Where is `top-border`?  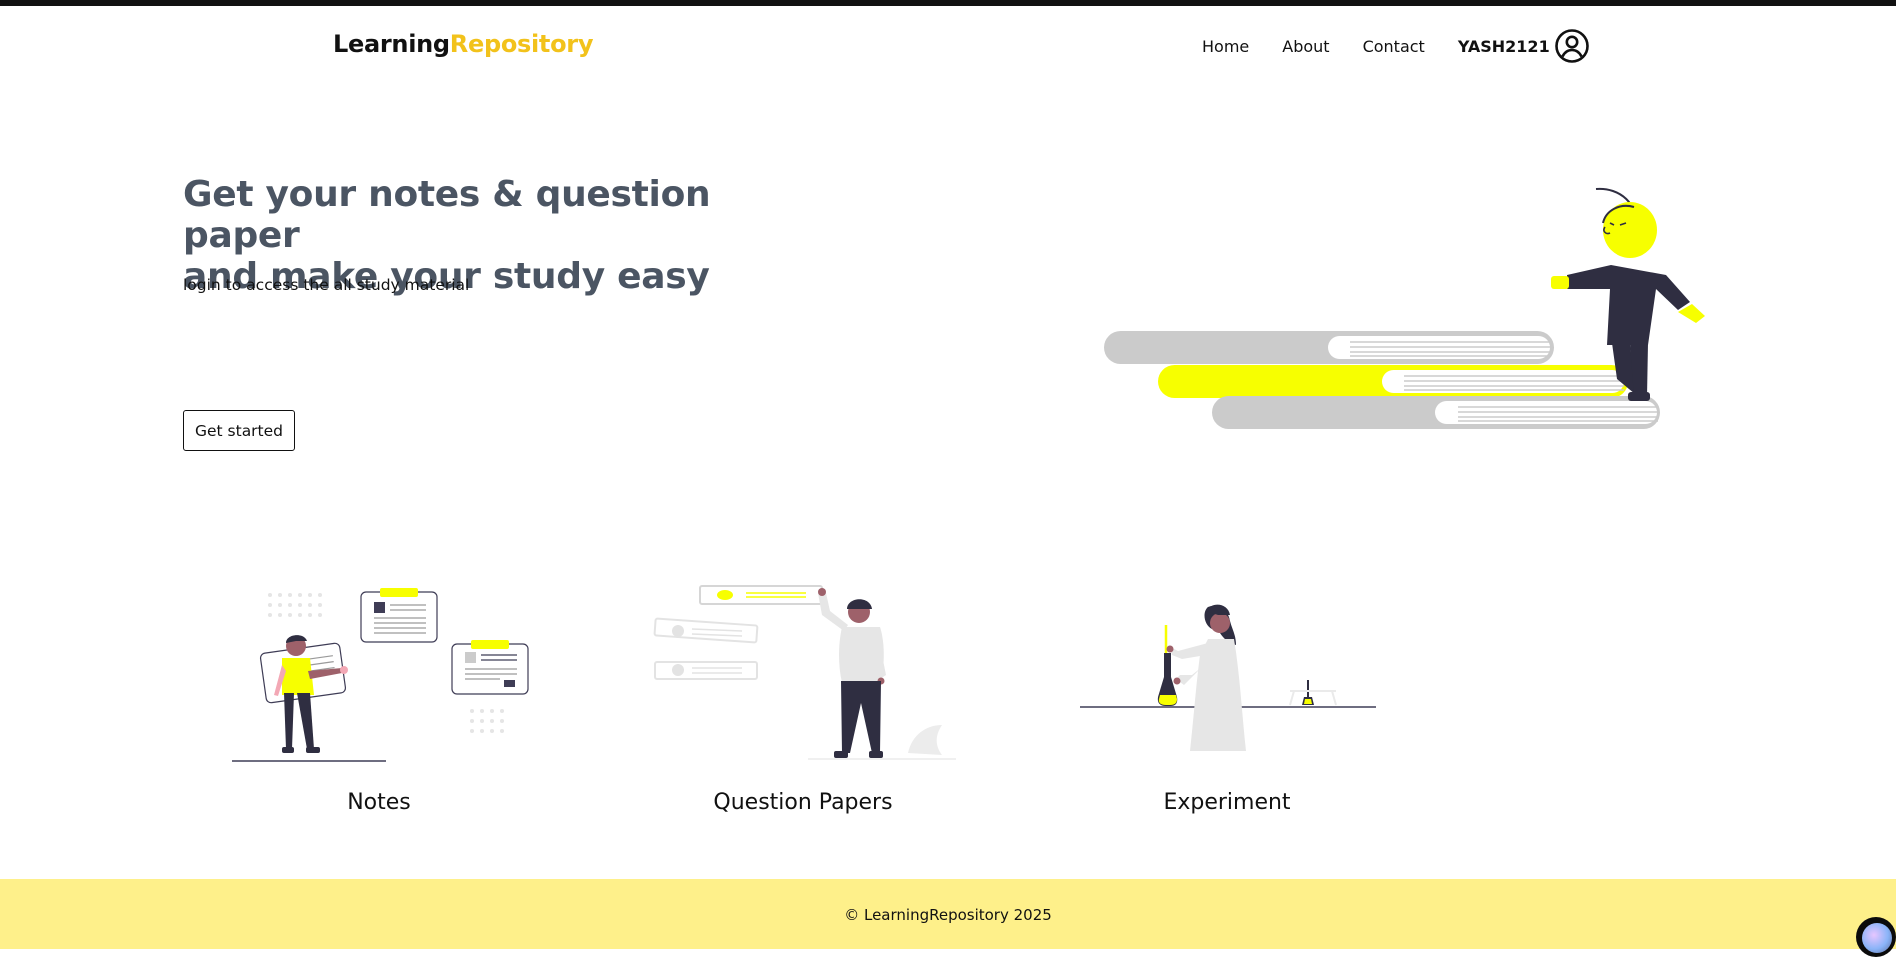 top-border is located at coordinates (948, 3).